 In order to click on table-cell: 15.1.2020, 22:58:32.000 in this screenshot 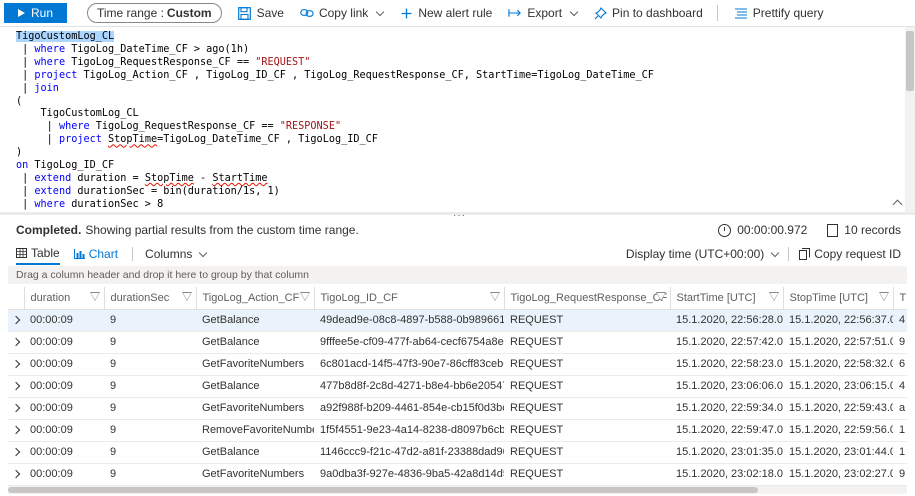, I will do `click(838, 364)`.